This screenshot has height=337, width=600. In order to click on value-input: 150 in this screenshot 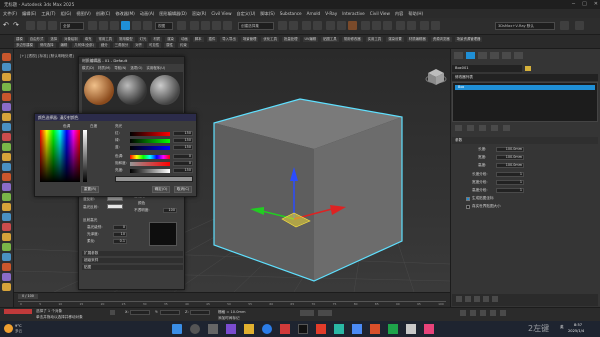, I will do `click(183, 170)`.